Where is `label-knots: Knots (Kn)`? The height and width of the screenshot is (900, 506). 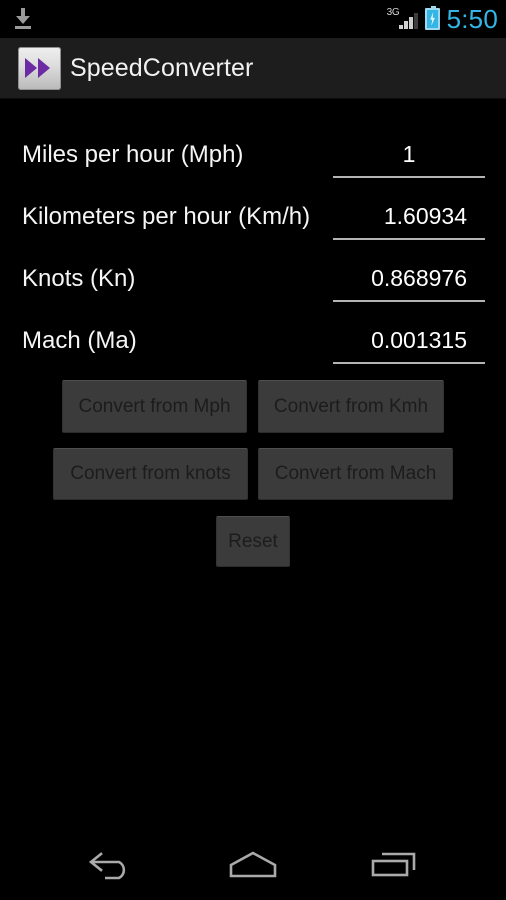 label-knots: Knots (Kn) is located at coordinates (79, 278).